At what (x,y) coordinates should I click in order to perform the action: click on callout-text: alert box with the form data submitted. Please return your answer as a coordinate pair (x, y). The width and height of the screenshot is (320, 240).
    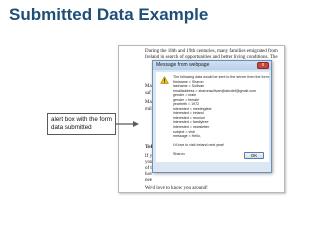
    Looking at the image, I should click on (81, 123).